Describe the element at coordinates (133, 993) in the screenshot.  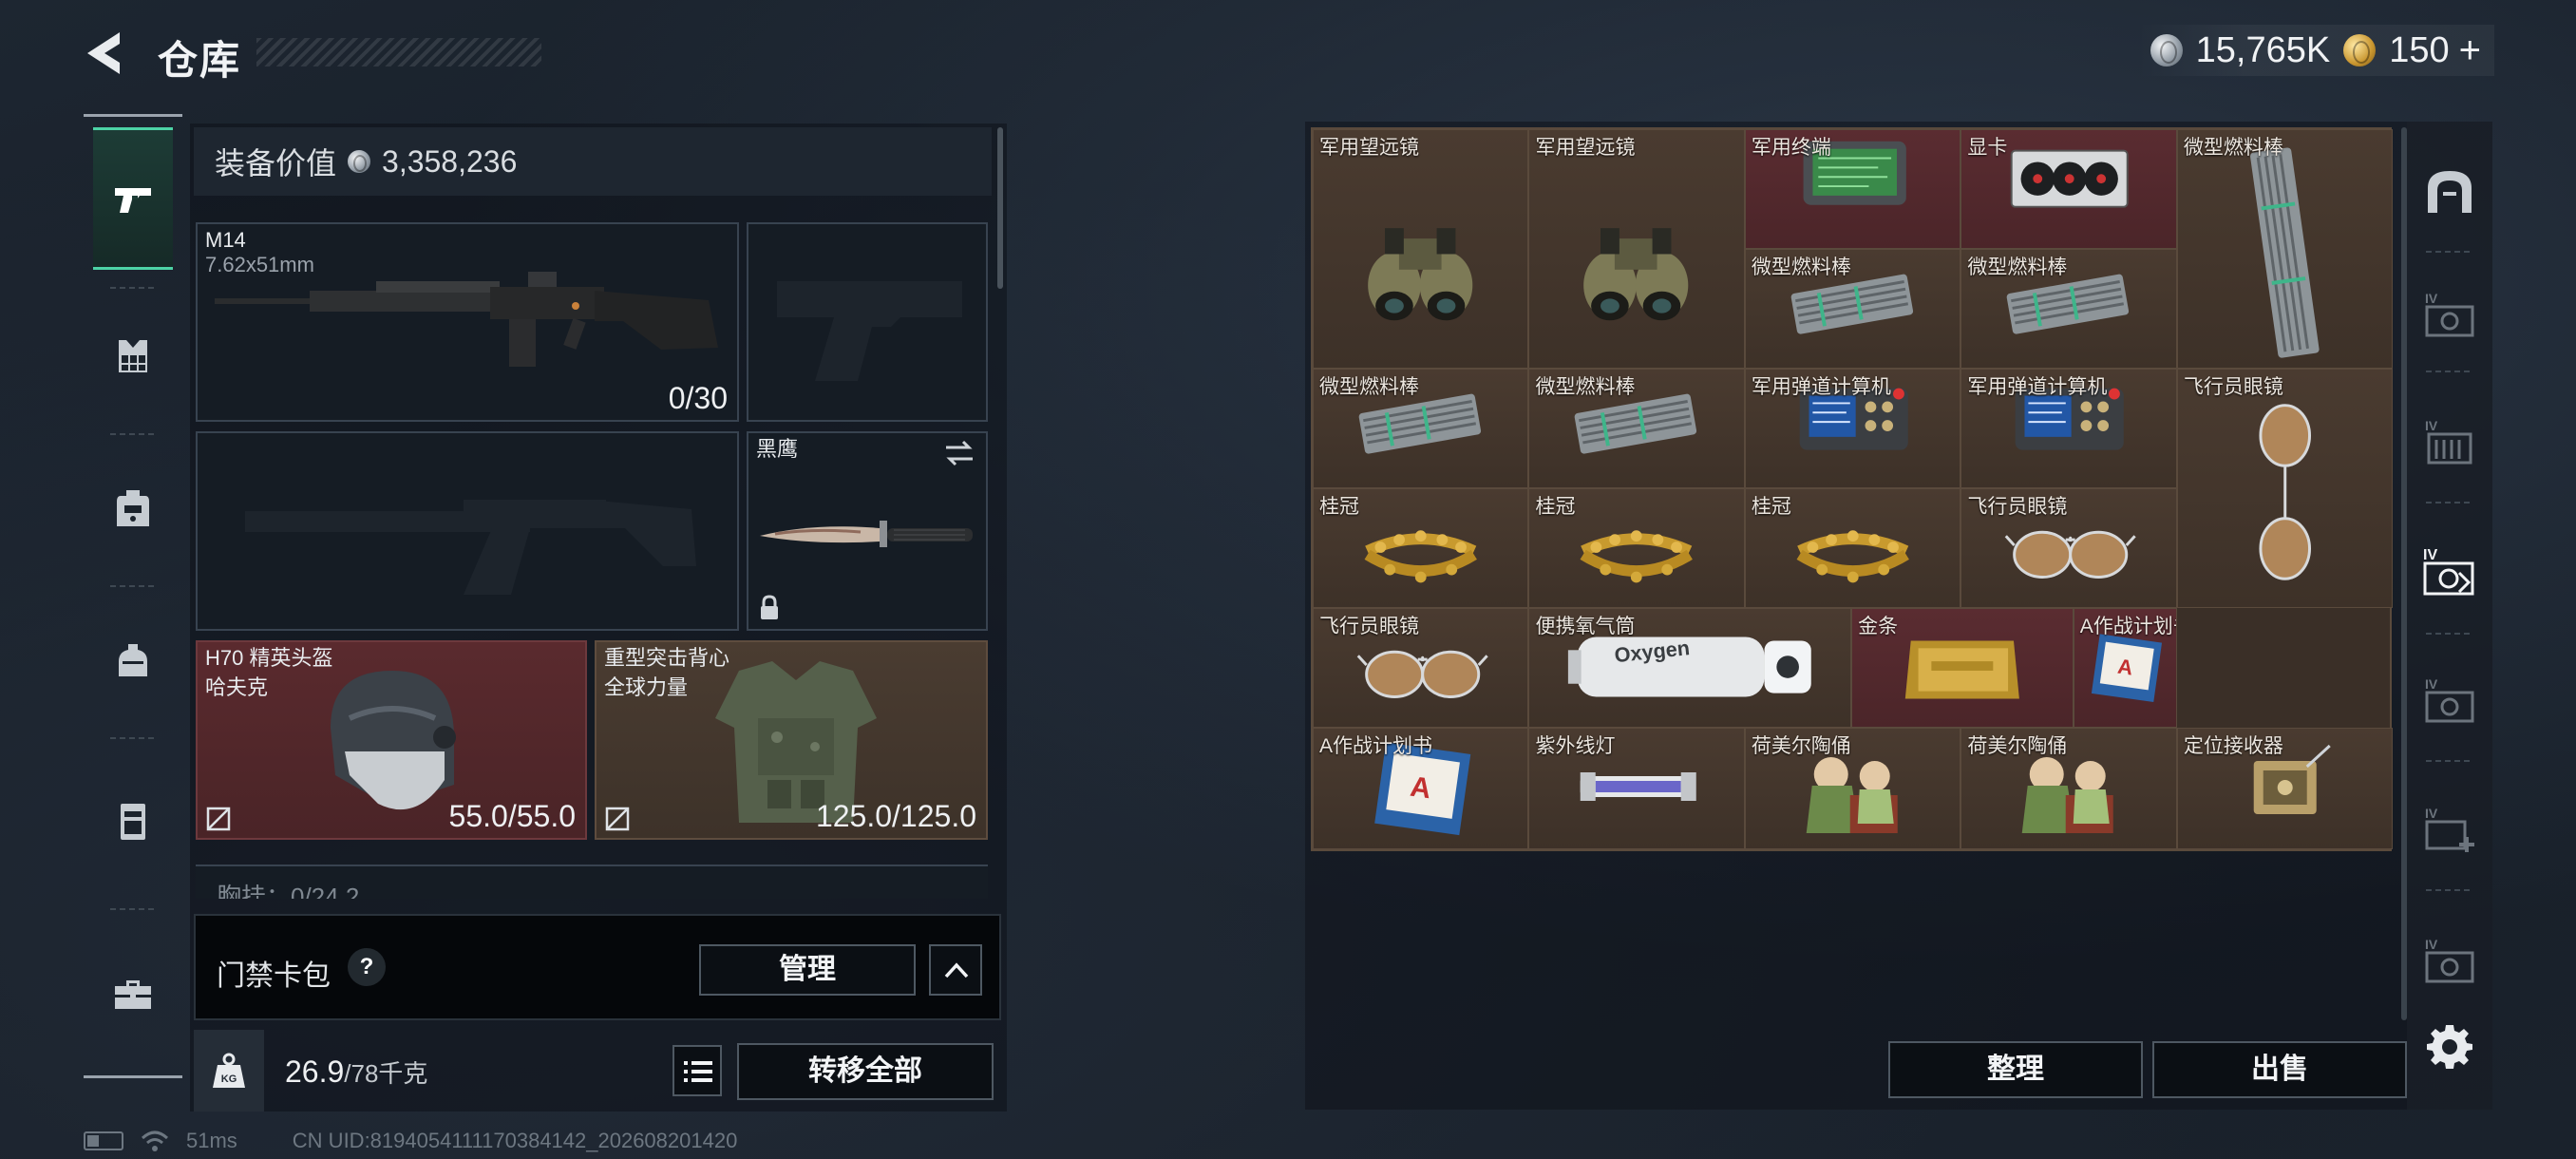
I see `rail-tab-toolbox` at that location.